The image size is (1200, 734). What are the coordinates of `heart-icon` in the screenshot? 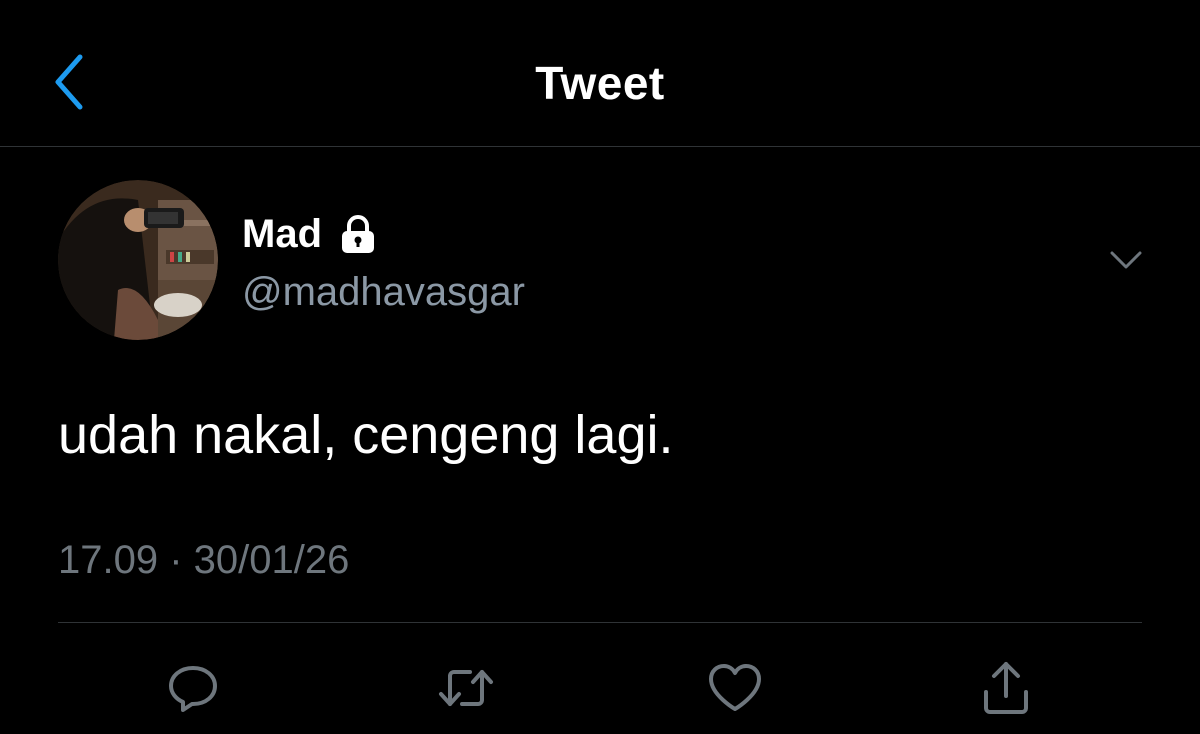 It's located at (735, 687).